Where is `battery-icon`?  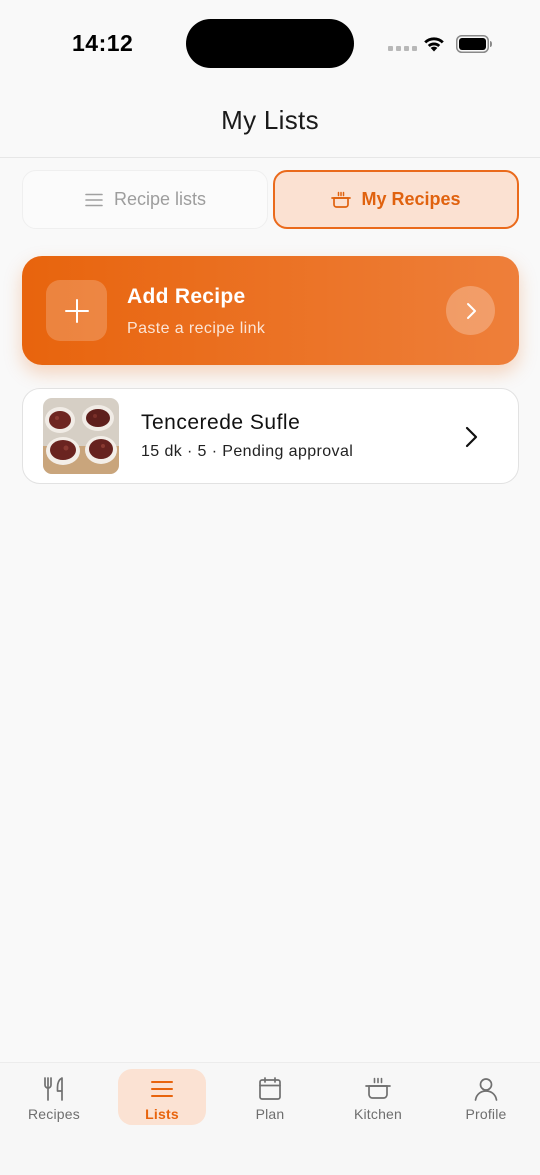
battery-icon is located at coordinates (474, 44).